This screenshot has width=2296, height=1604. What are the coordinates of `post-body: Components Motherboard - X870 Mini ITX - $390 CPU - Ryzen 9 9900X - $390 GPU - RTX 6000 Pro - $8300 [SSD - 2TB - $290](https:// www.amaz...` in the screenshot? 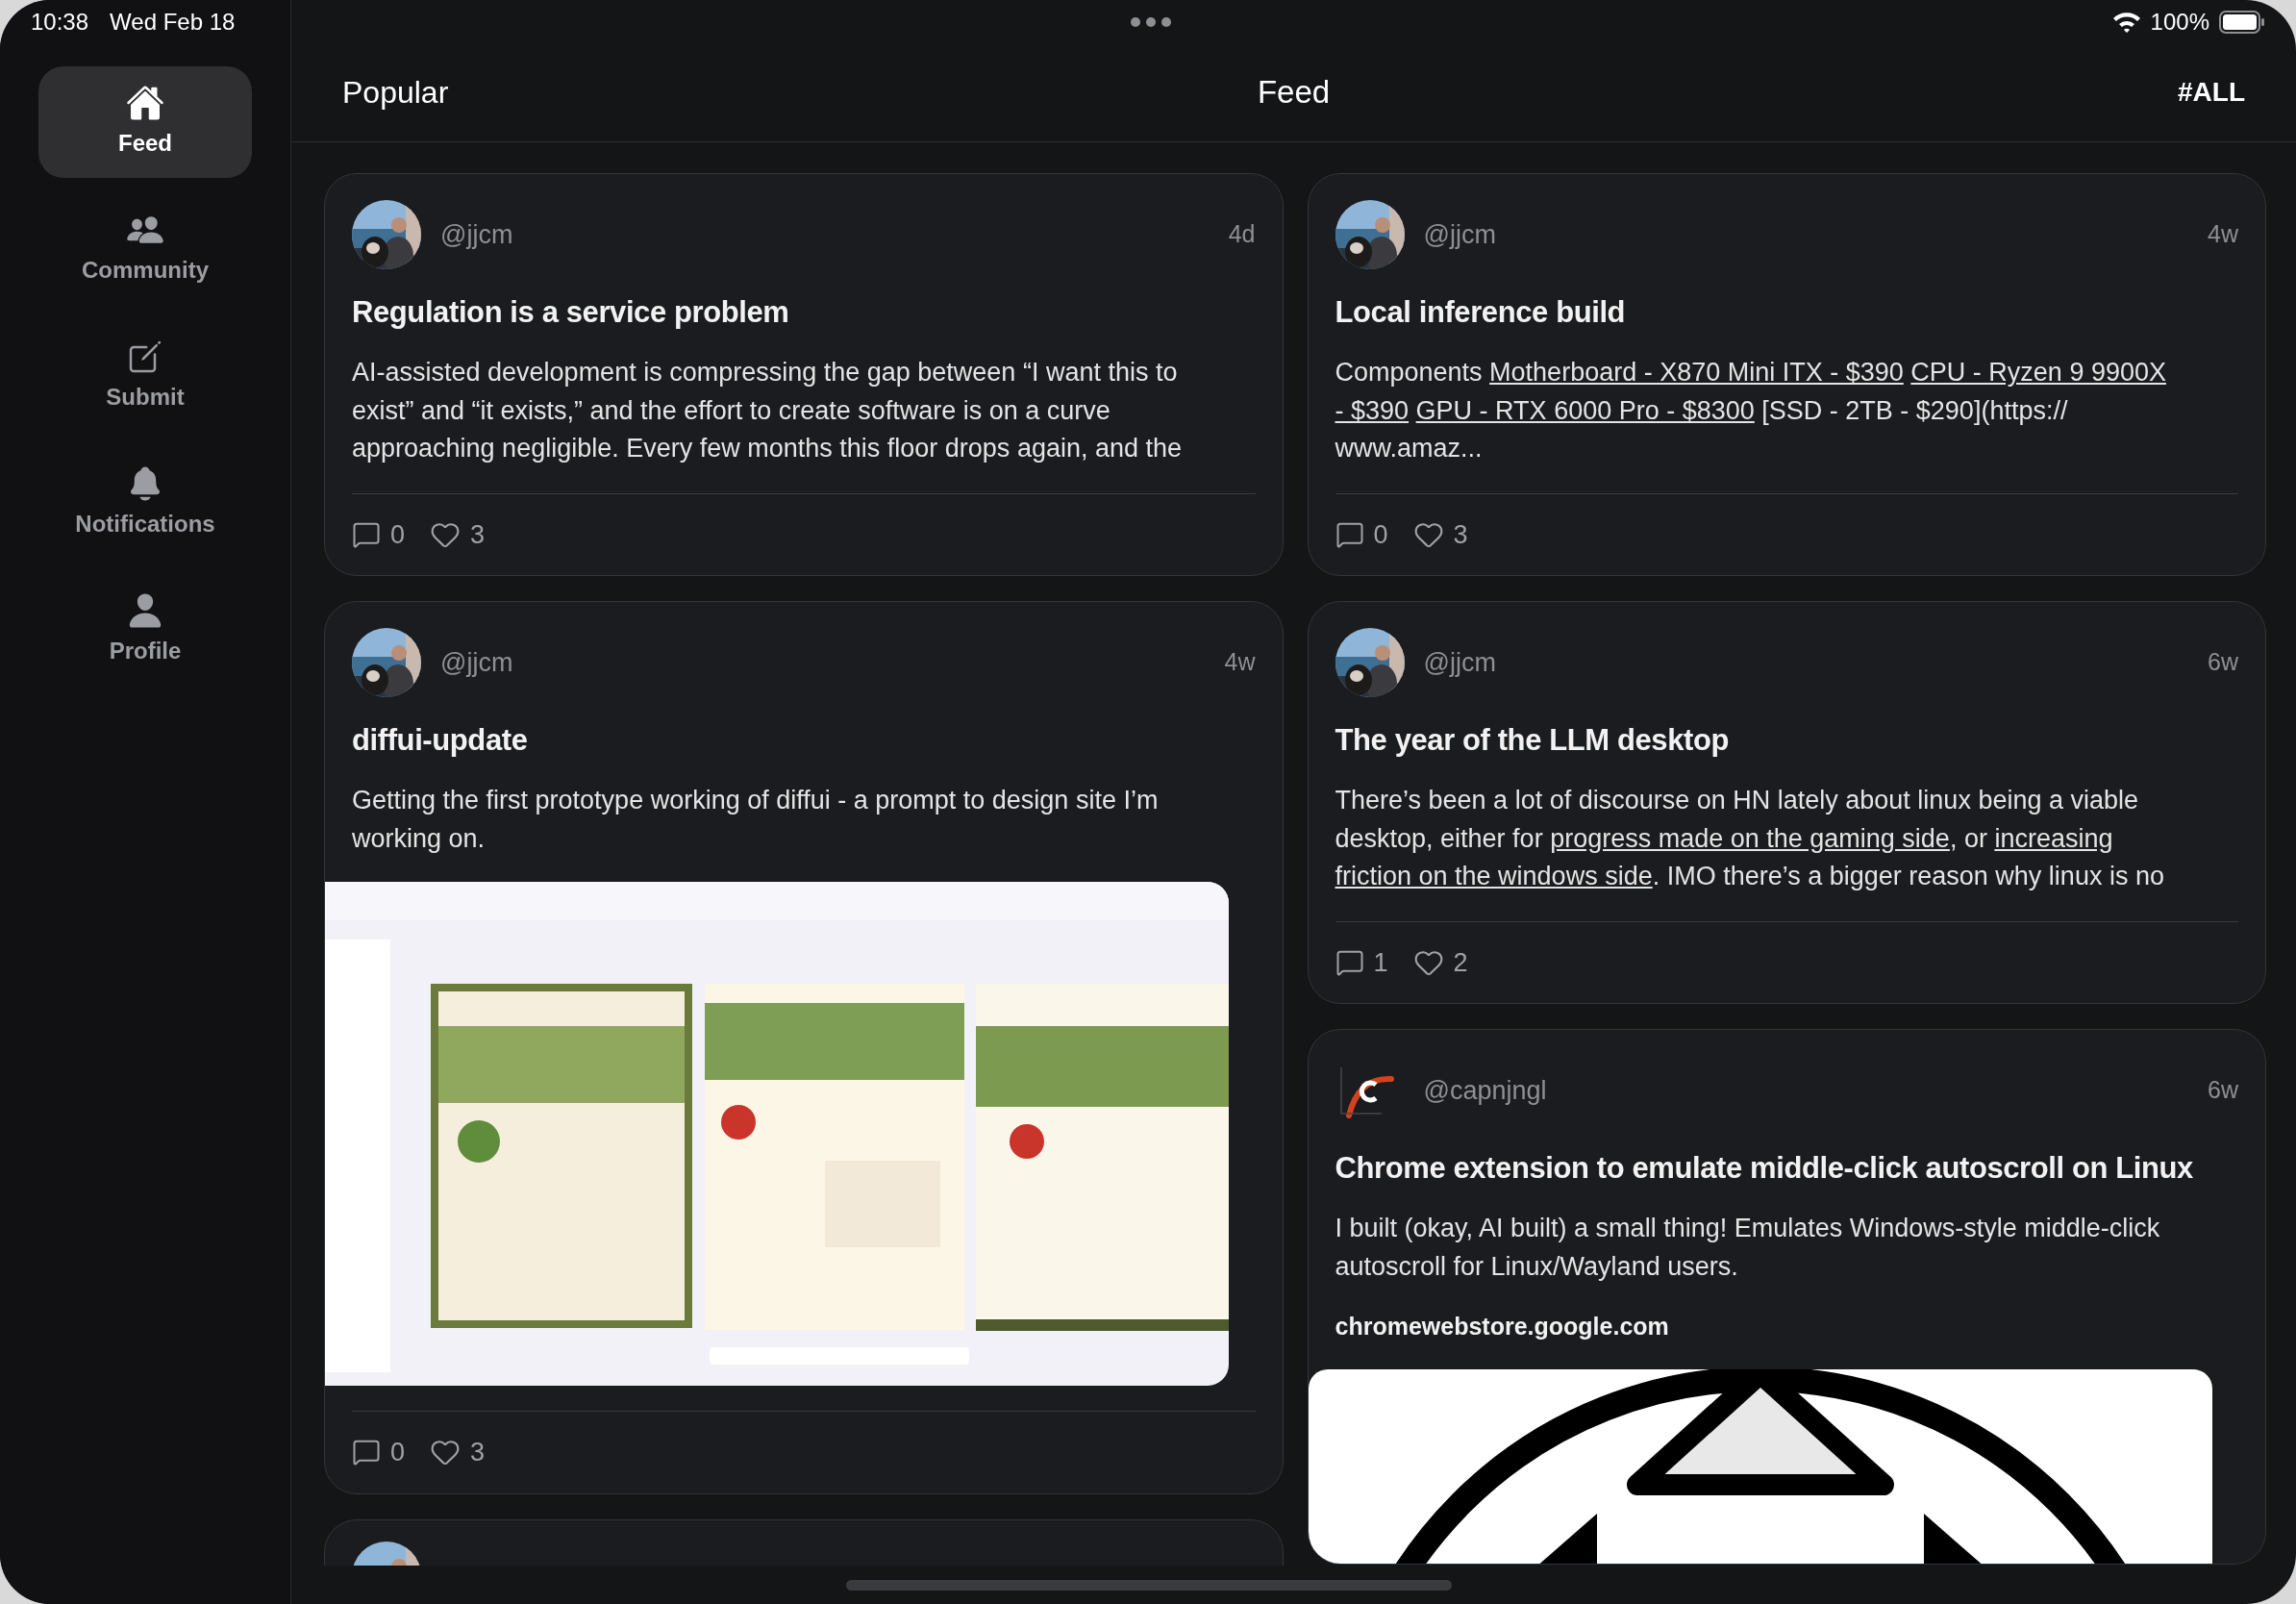 It's located at (1751, 410).